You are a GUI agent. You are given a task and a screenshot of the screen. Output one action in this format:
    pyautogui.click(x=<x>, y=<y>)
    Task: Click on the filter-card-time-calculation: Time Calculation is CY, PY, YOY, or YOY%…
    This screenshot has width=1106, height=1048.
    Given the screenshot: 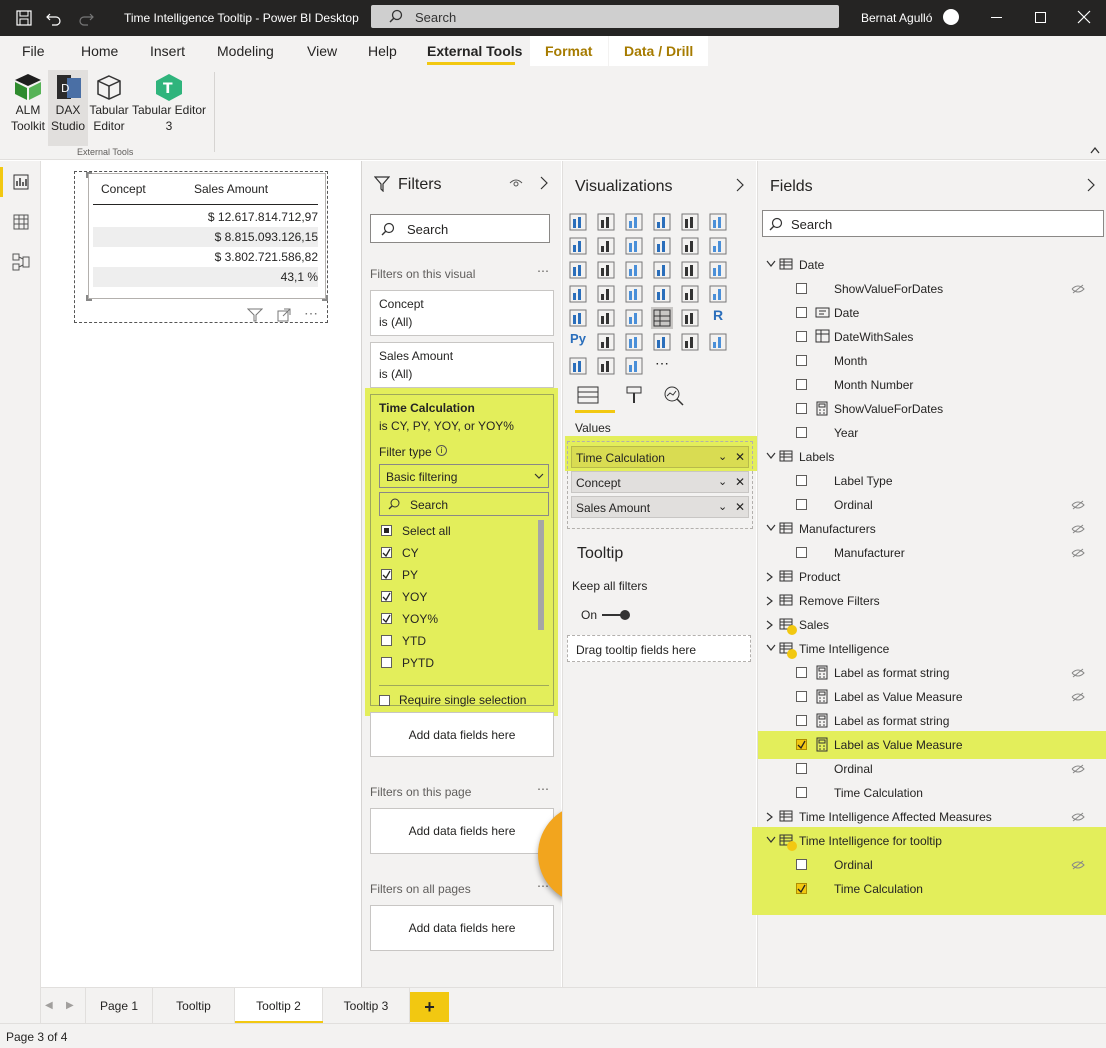 What is the action you would take?
    pyautogui.click(x=462, y=550)
    